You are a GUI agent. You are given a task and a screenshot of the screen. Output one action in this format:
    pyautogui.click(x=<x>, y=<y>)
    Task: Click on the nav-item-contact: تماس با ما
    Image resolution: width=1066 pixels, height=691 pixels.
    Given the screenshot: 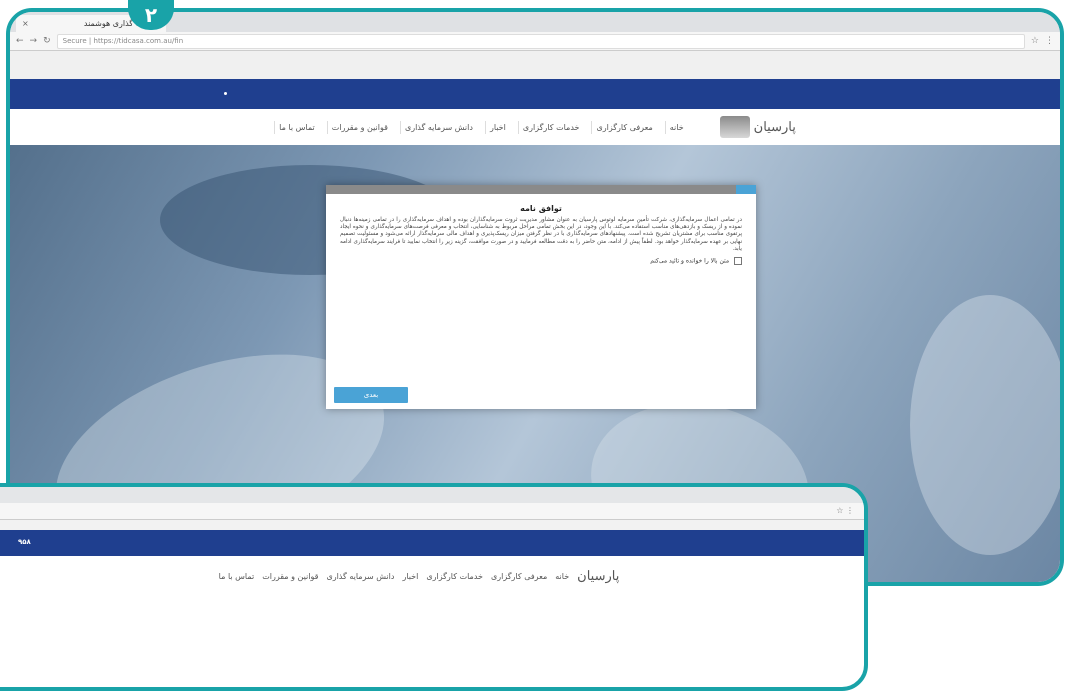 What is the action you would take?
    pyautogui.click(x=296, y=127)
    